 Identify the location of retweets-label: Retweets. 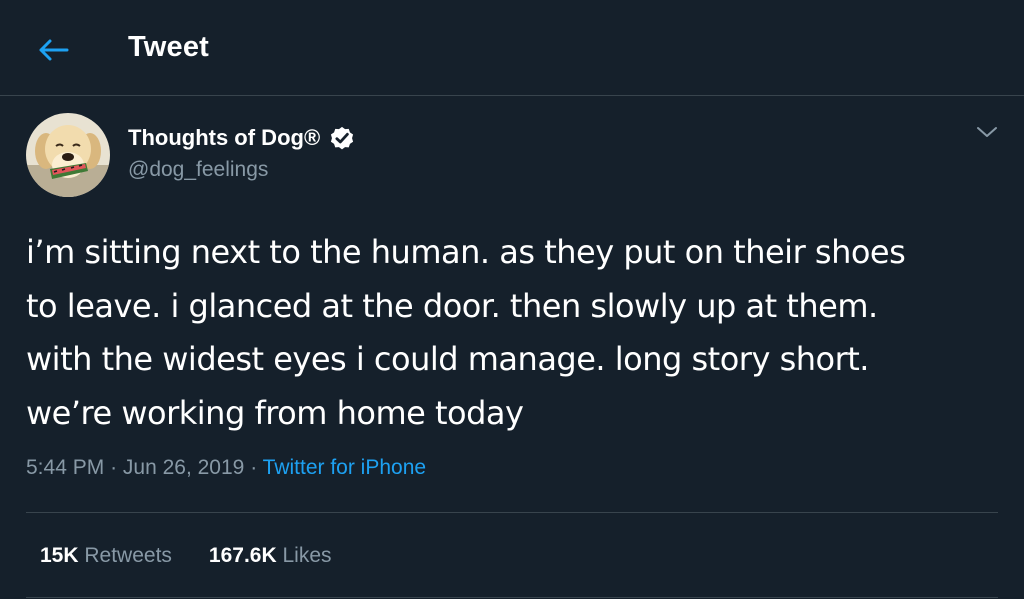
(128, 555).